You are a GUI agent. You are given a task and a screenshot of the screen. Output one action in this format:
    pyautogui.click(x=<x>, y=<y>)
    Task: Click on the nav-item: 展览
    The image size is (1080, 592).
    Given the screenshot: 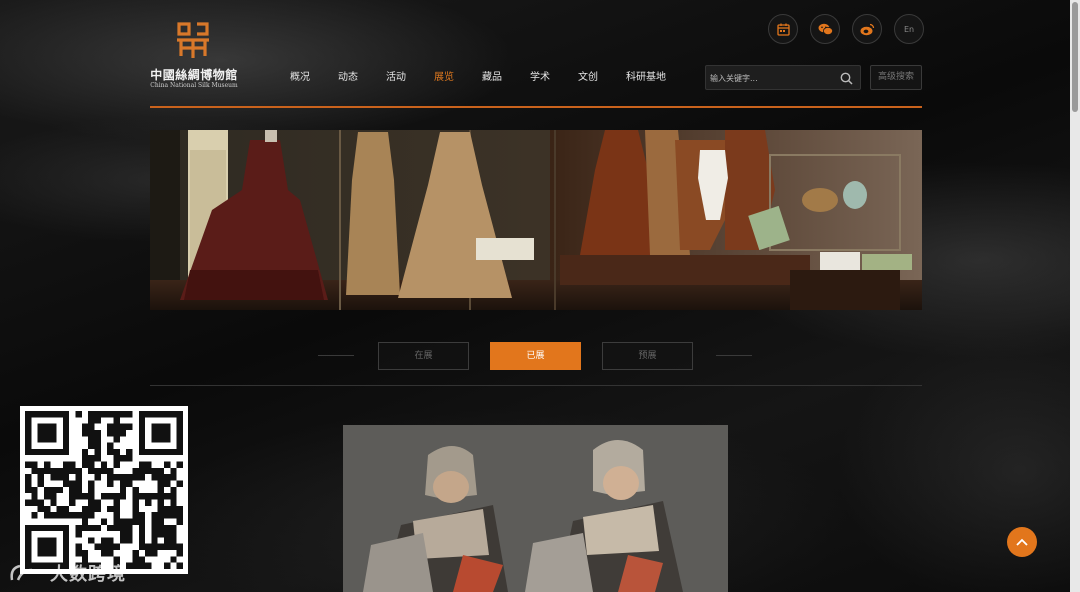 What is the action you would take?
    pyautogui.click(x=444, y=77)
    